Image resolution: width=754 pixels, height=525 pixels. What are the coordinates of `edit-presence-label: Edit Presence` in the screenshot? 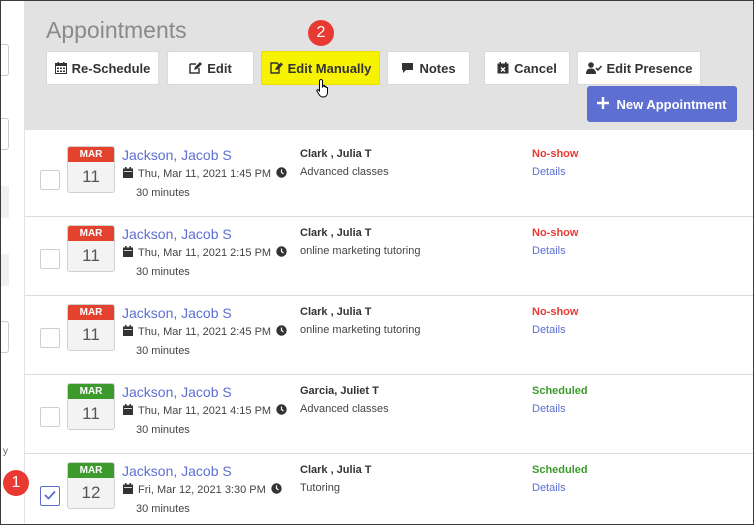 It's located at (649, 68).